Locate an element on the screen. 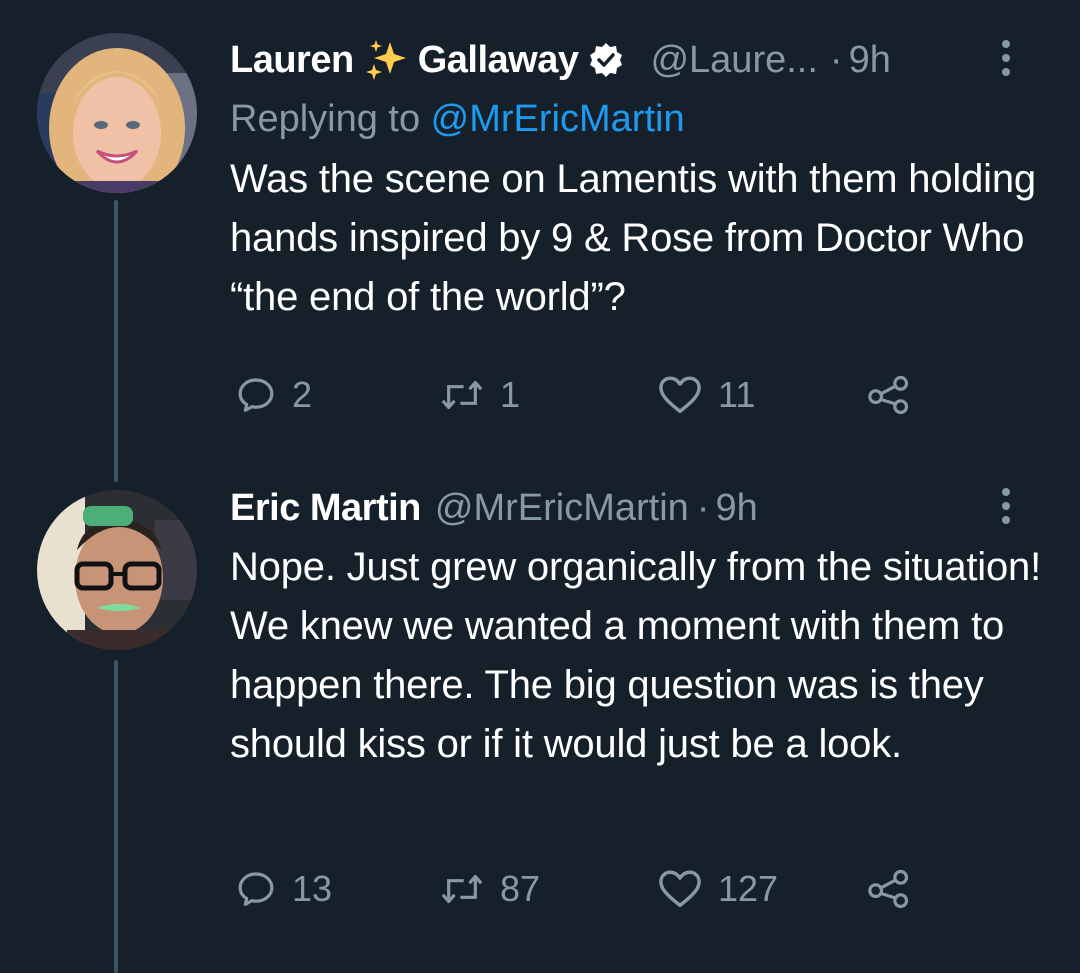 The width and height of the screenshot is (1080, 973). like-button: 127 is located at coordinates (718, 889).